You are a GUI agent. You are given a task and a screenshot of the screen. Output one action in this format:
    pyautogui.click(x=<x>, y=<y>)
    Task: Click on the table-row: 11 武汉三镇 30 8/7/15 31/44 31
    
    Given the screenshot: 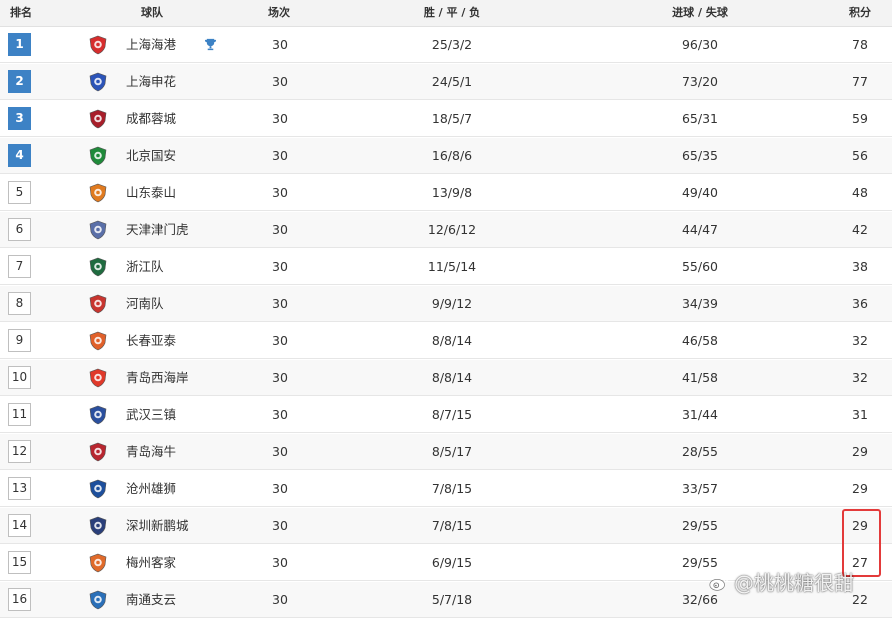 What is the action you would take?
    pyautogui.click(x=446, y=415)
    